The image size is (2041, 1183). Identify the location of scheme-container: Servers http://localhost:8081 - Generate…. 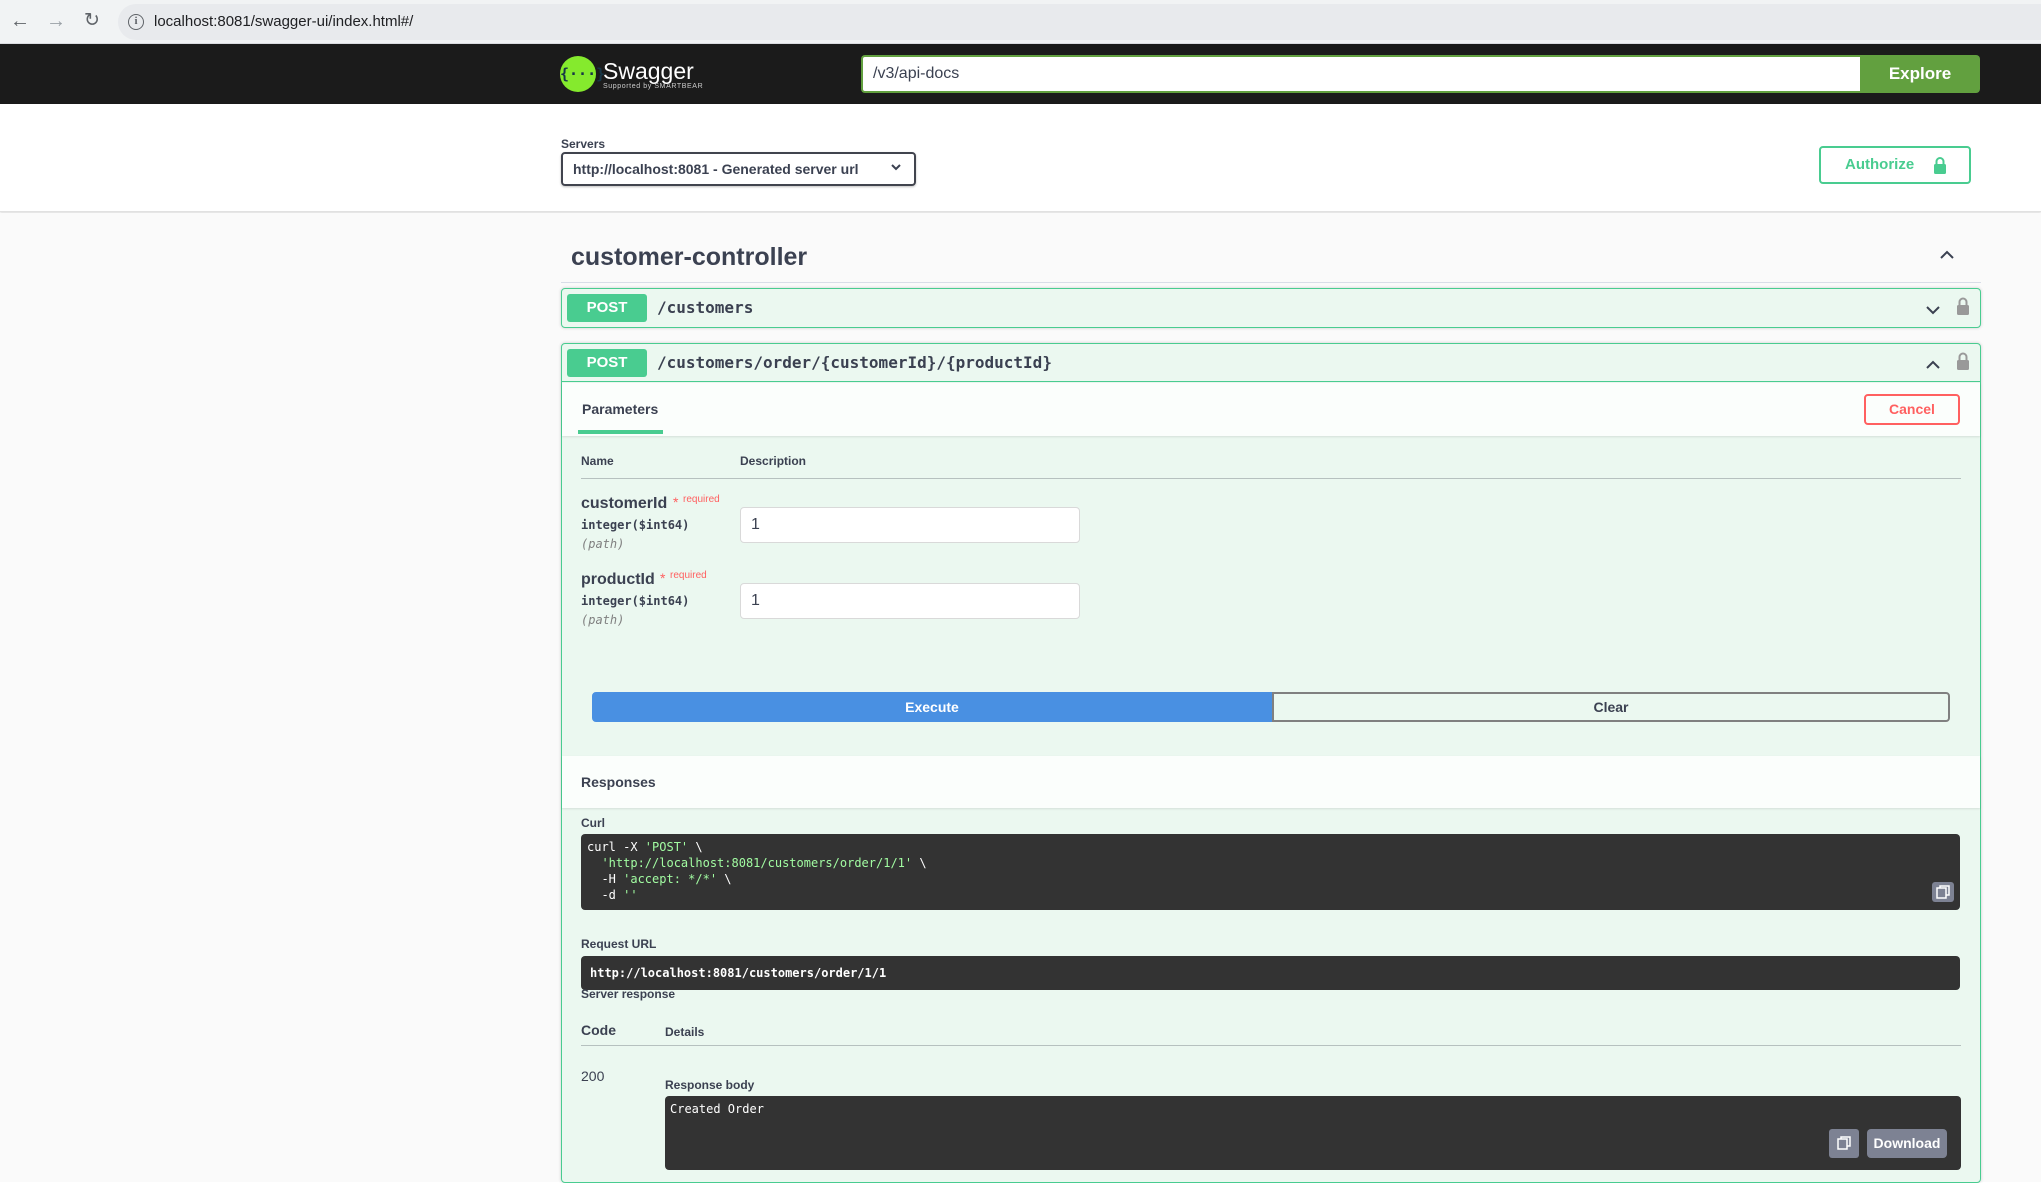
(1020, 158).